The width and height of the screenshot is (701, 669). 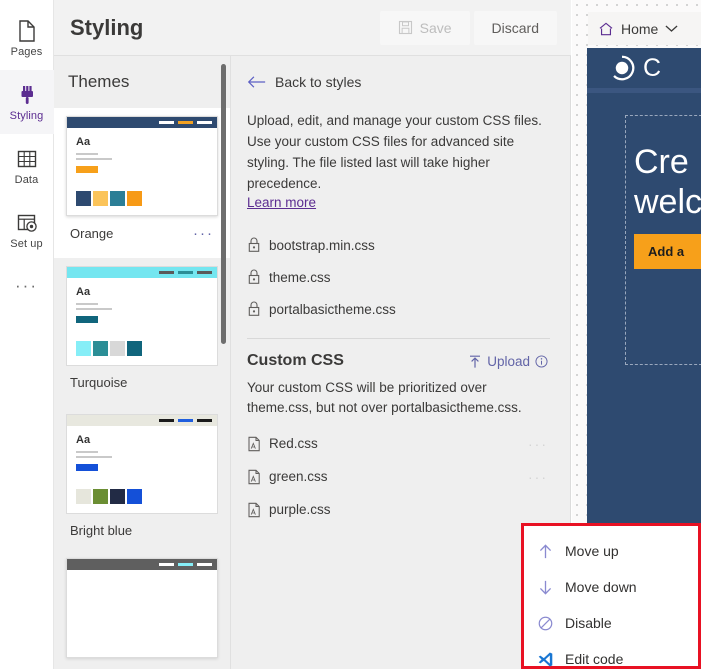 What do you see at coordinates (99, 81) in the screenshot?
I see `themes-heading: Themes` at bounding box center [99, 81].